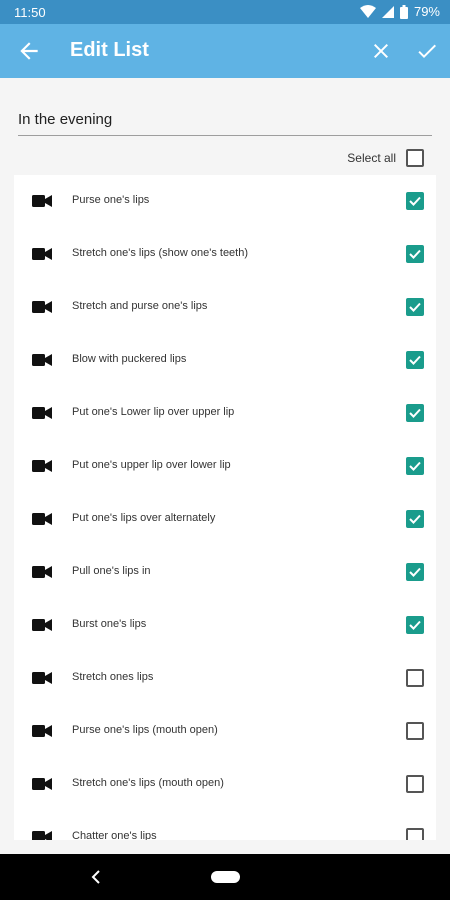 Image resolution: width=450 pixels, height=900 pixels. I want to click on app-bar: Edit List, so click(225, 51).